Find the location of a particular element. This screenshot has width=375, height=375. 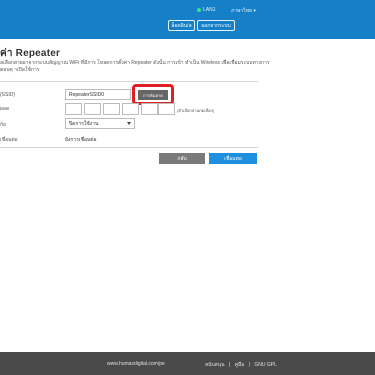

password-label: ผลด is located at coordinates (5, 109).